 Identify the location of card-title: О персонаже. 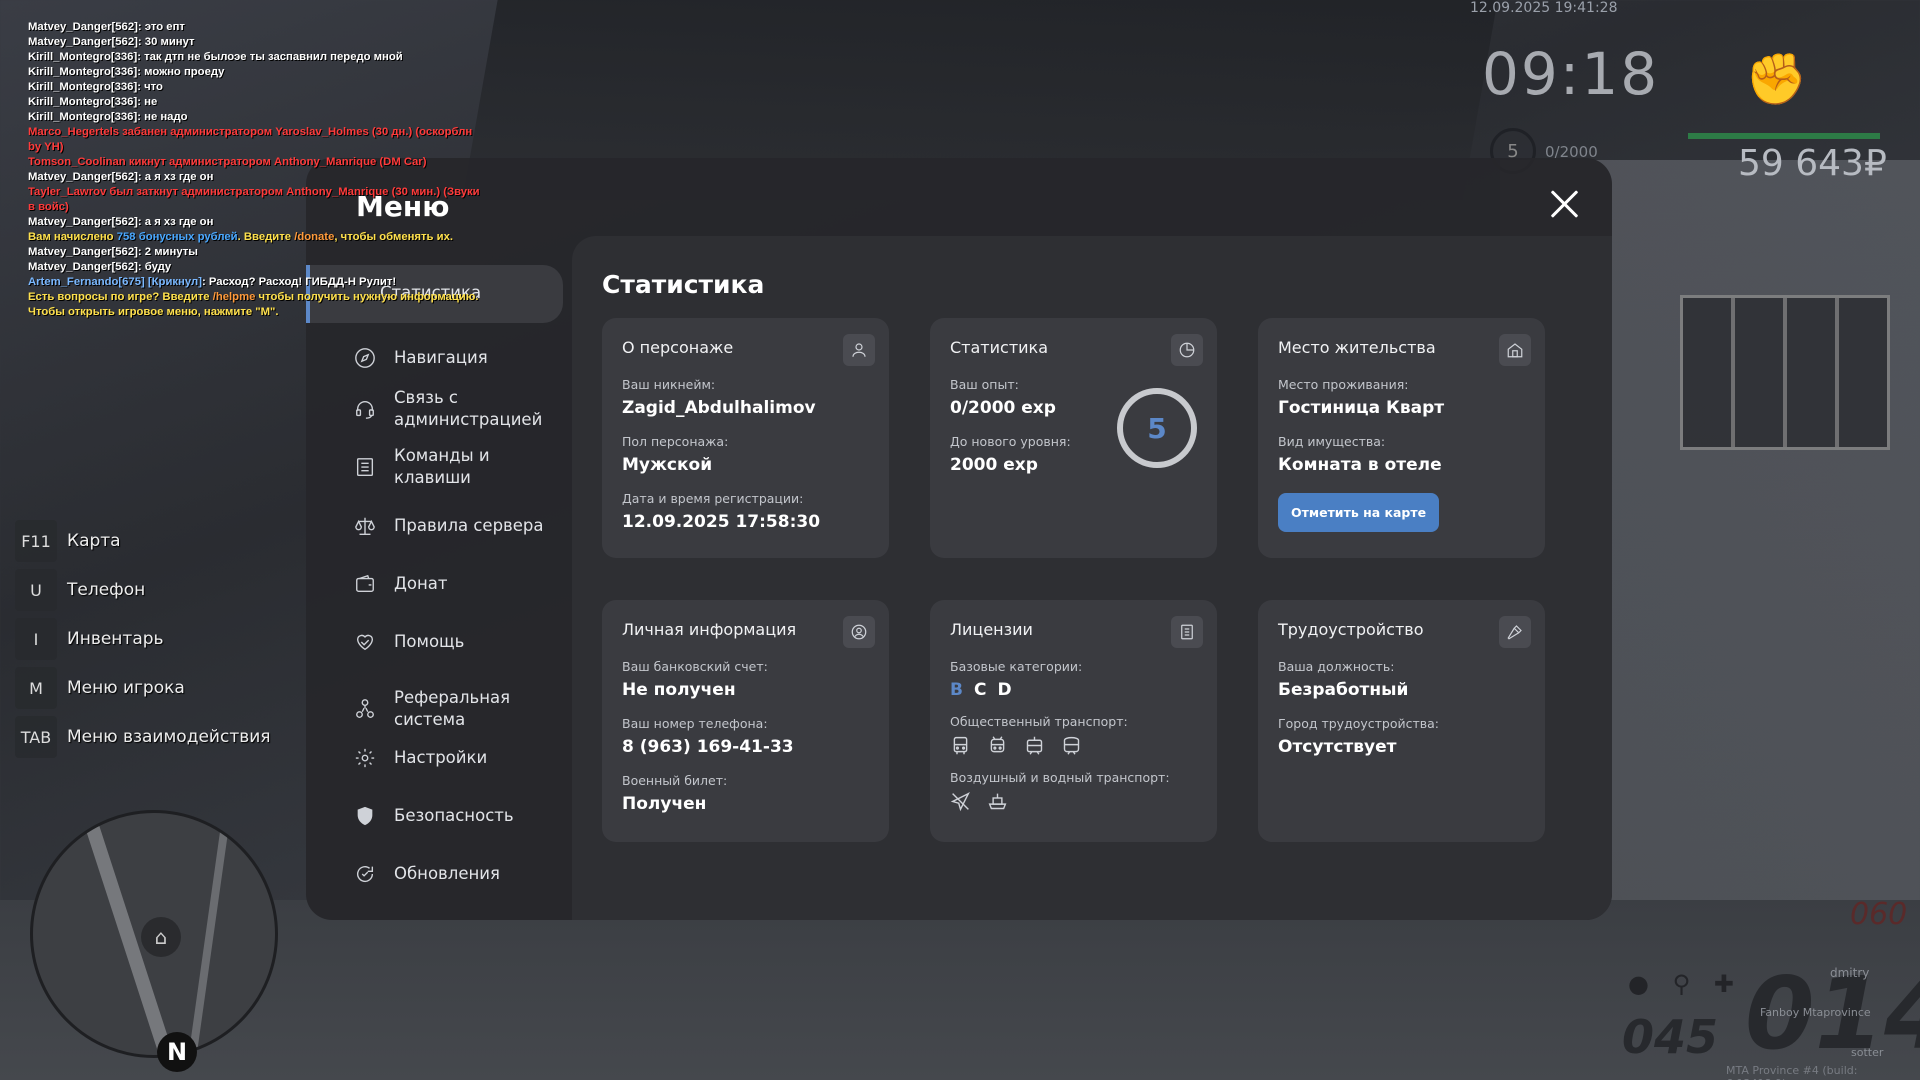
(678, 347).